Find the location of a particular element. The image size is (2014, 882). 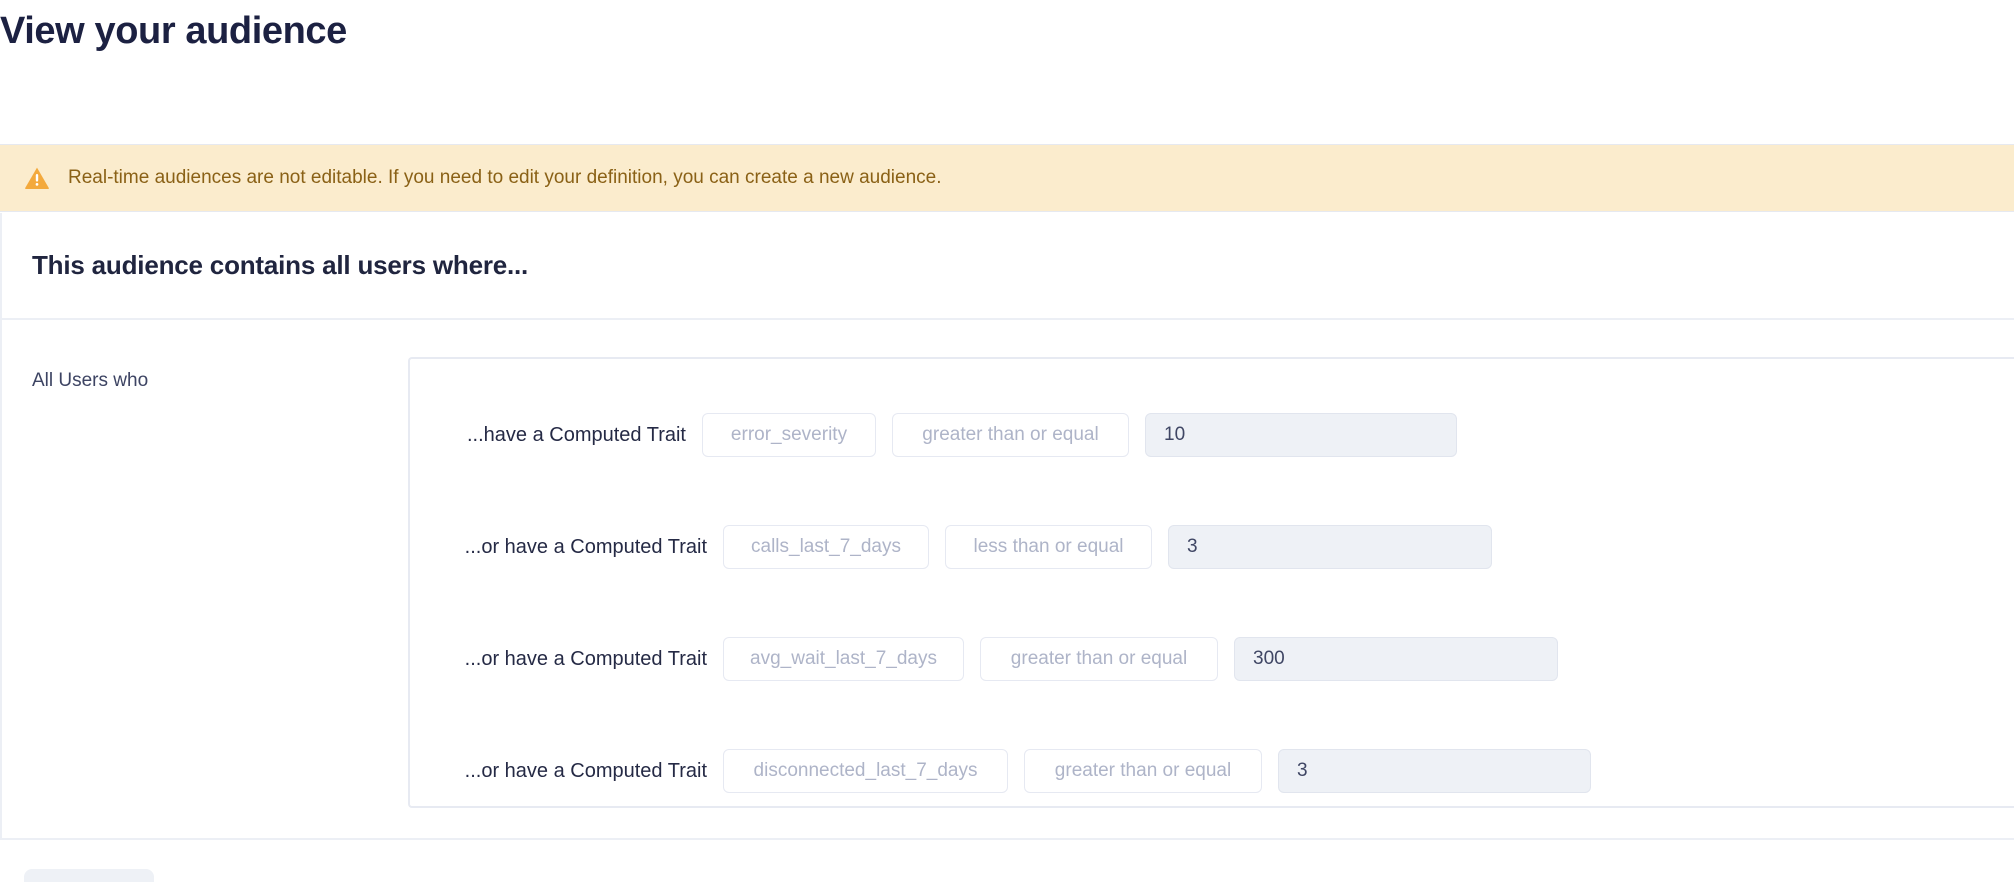

bottom-action-button is located at coordinates (89, 875).